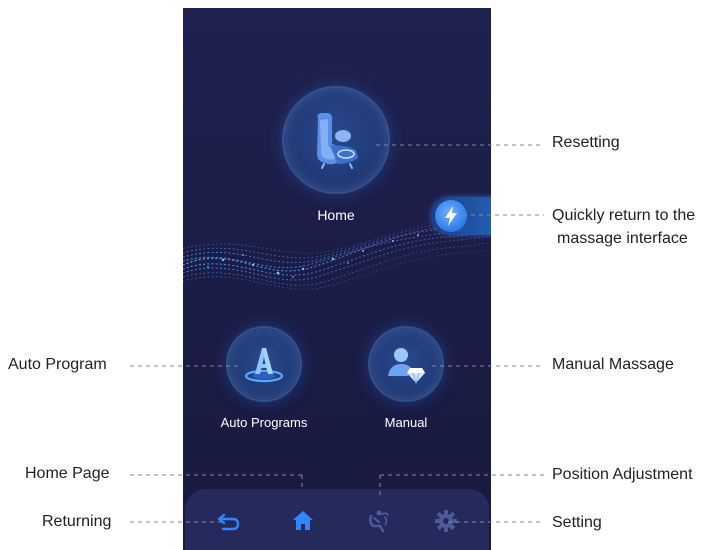 This screenshot has width=721, height=550. Describe the element at coordinates (577, 522) in the screenshot. I see `callout-setting: Setting` at that location.